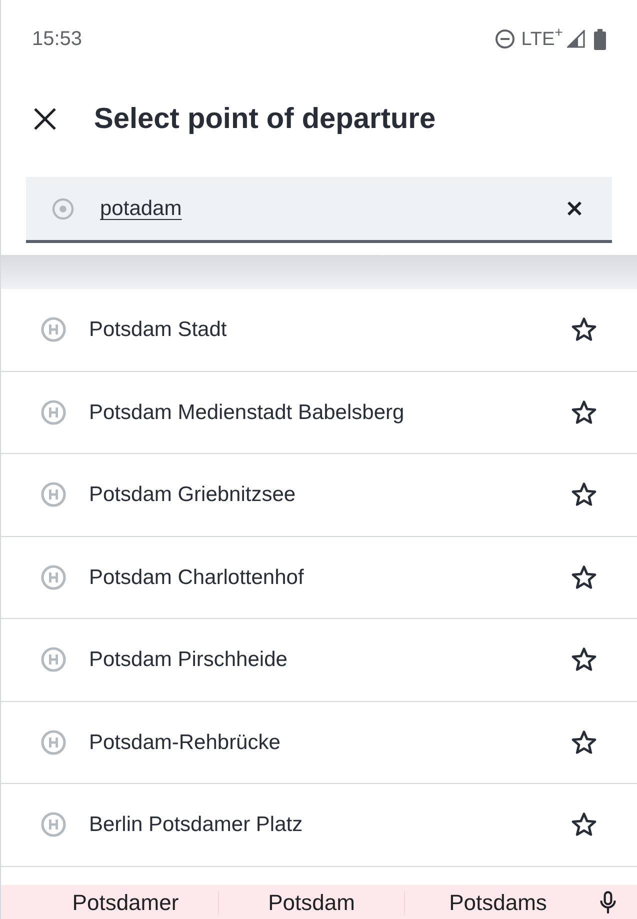 This screenshot has width=637, height=919. What do you see at coordinates (311, 902) in the screenshot?
I see `suggestion-word: Potsdam` at bounding box center [311, 902].